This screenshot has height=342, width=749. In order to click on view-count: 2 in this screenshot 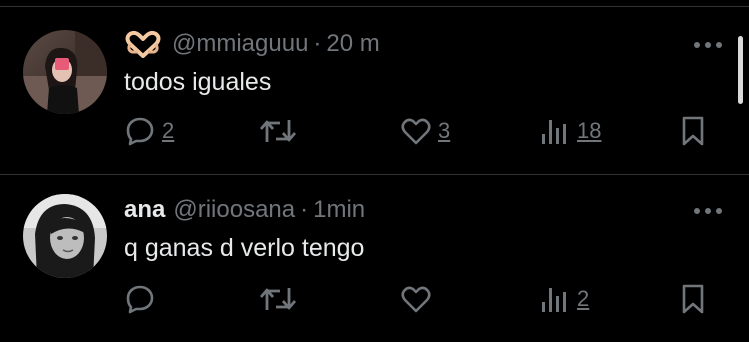, I will do `click(583, 298)`.